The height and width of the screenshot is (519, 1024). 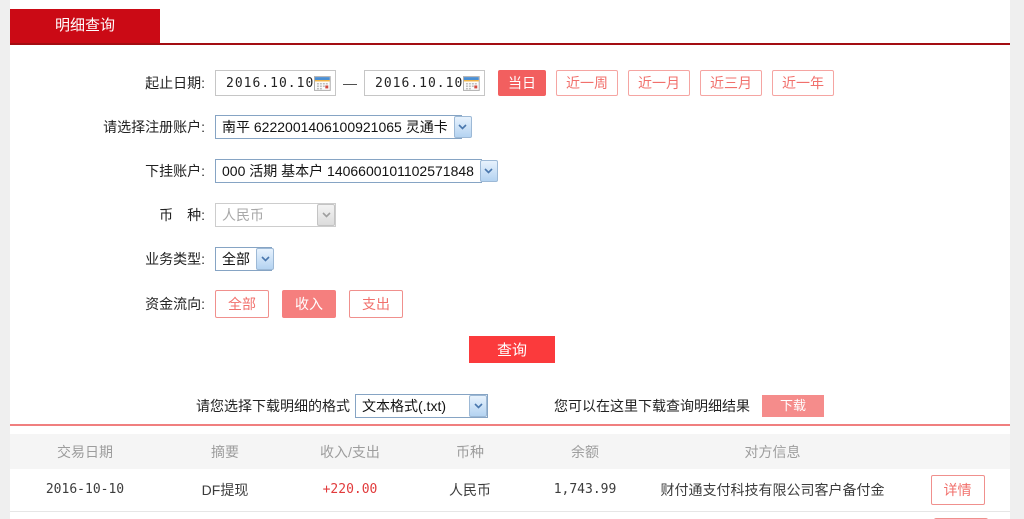 What do you see at coordinates (175, 171) in the screenshot?
I see `sub-account-label: 下挂账户:` at bounding box center [175, 171].